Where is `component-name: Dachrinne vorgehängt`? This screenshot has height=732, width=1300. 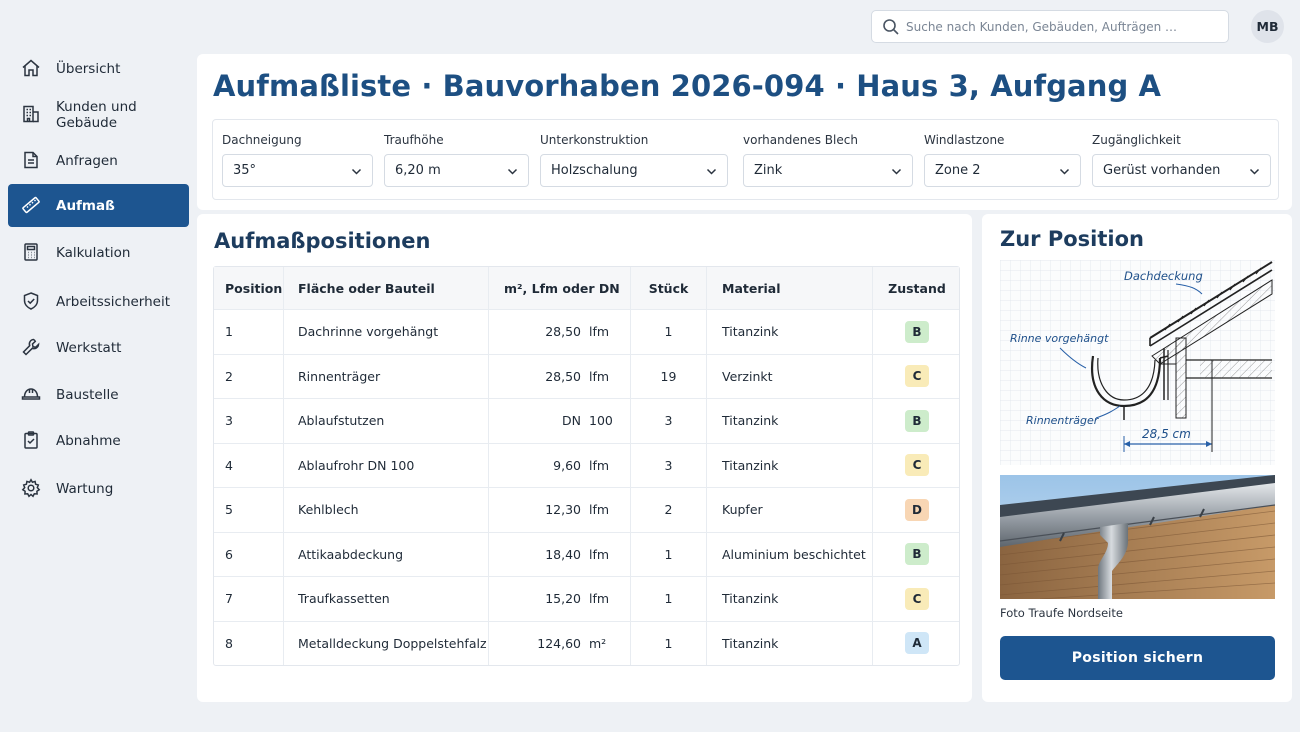 component-name: Dachrinne vorgehängt is located at coordinates (386, 332).